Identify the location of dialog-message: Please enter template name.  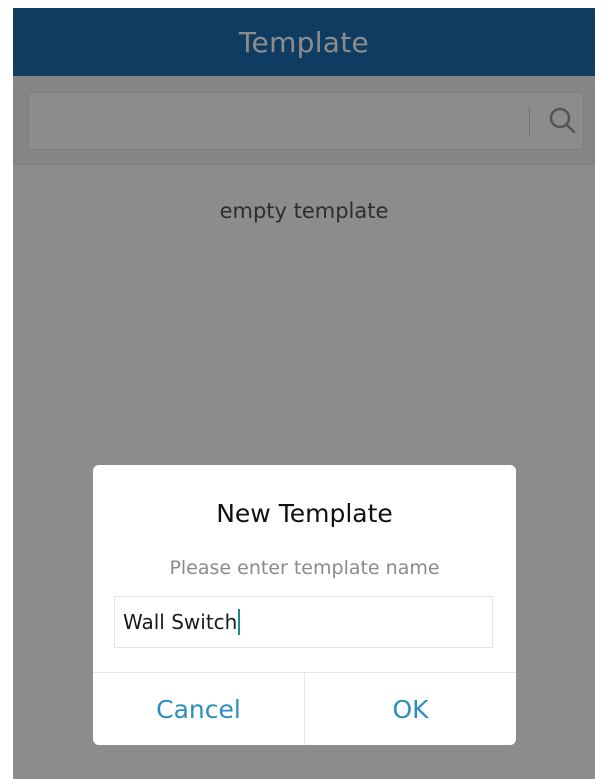
(304, 568).